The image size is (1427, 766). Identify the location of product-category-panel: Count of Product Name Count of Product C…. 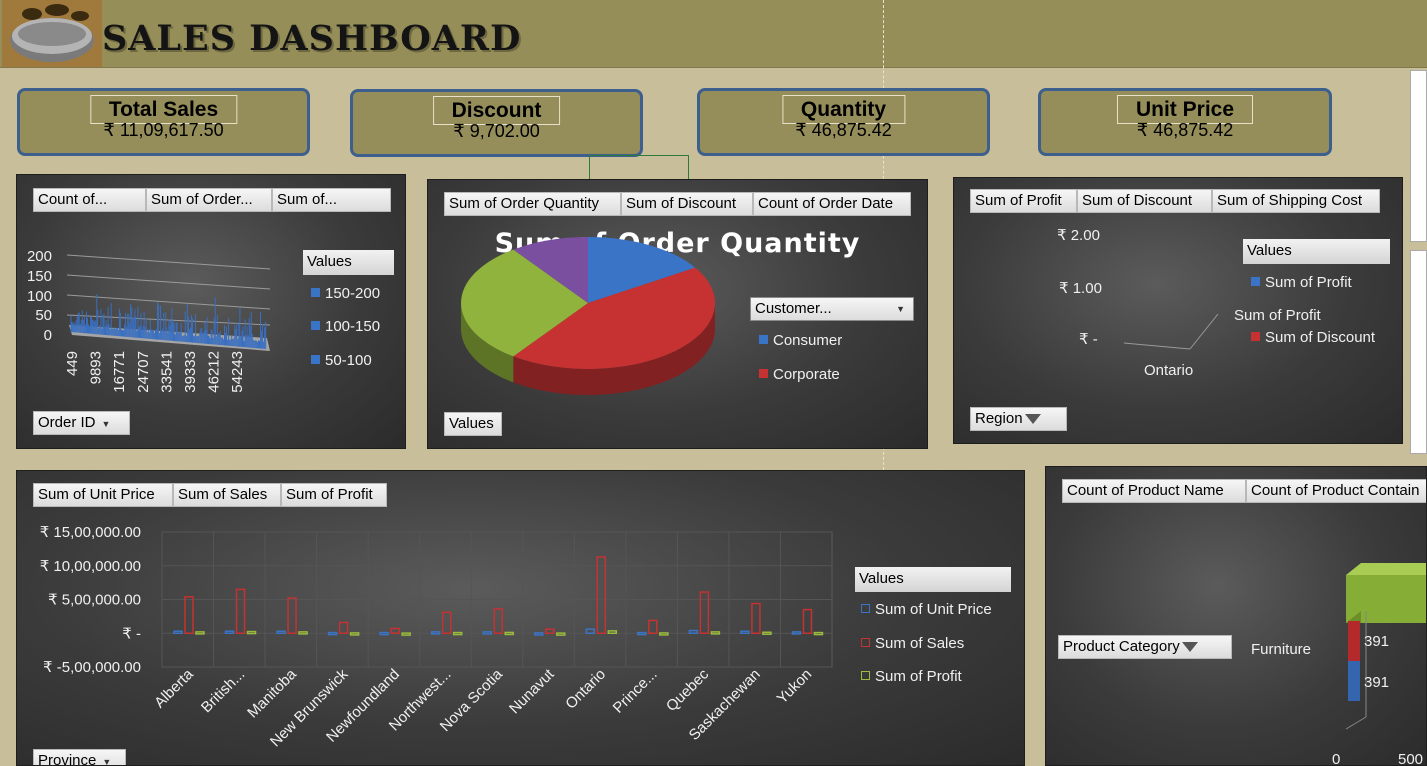
(1236, 616).